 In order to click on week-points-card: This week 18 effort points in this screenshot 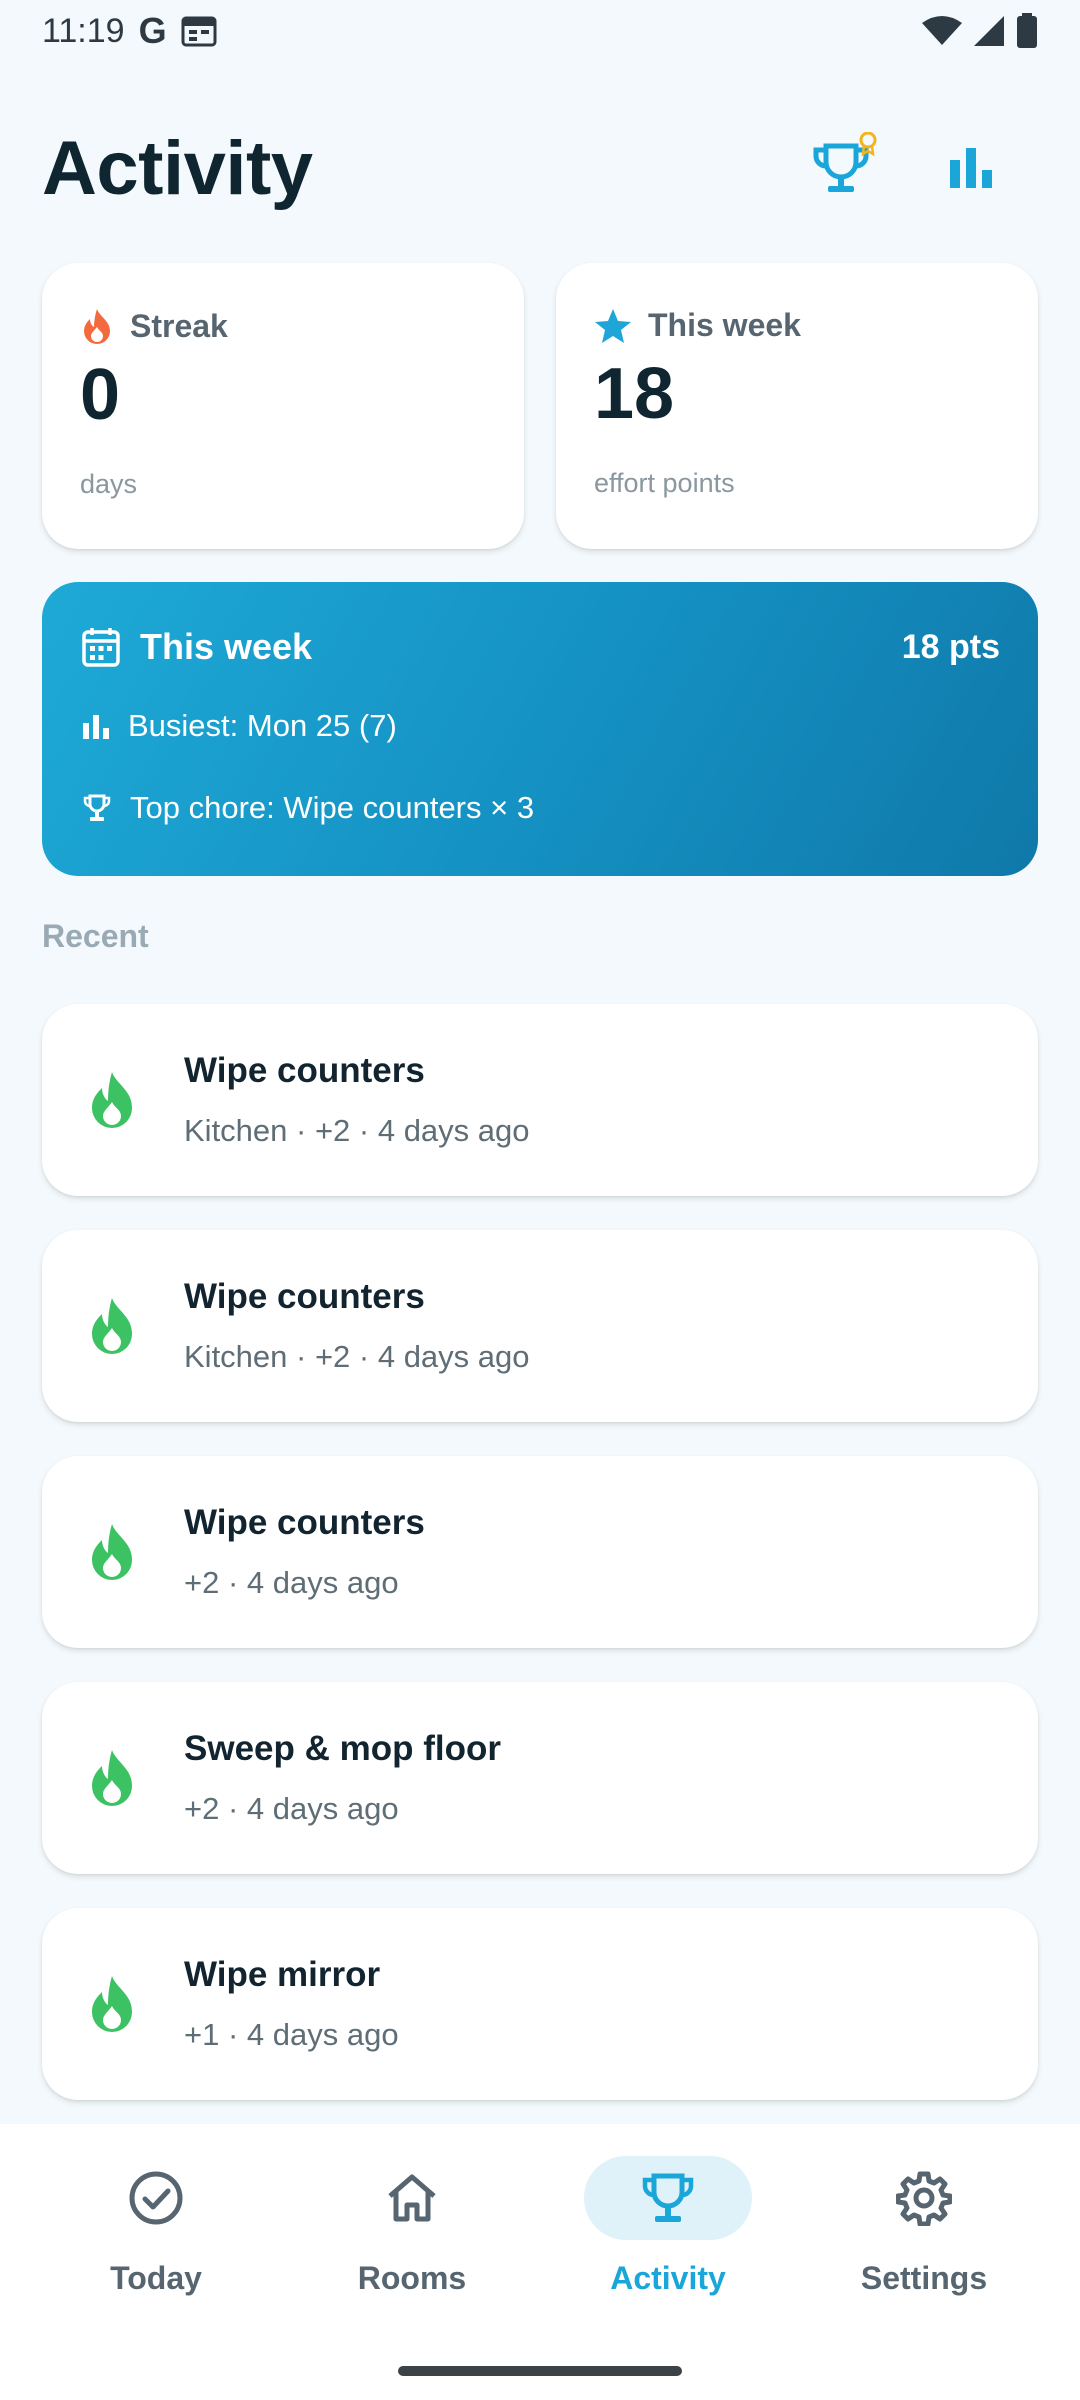, I will do `click(797, 406)`.